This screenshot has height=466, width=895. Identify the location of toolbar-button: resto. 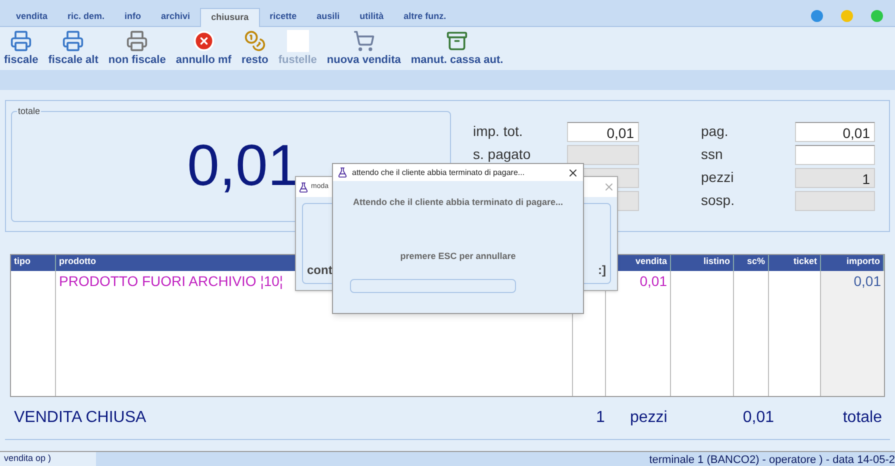
(254, 49).